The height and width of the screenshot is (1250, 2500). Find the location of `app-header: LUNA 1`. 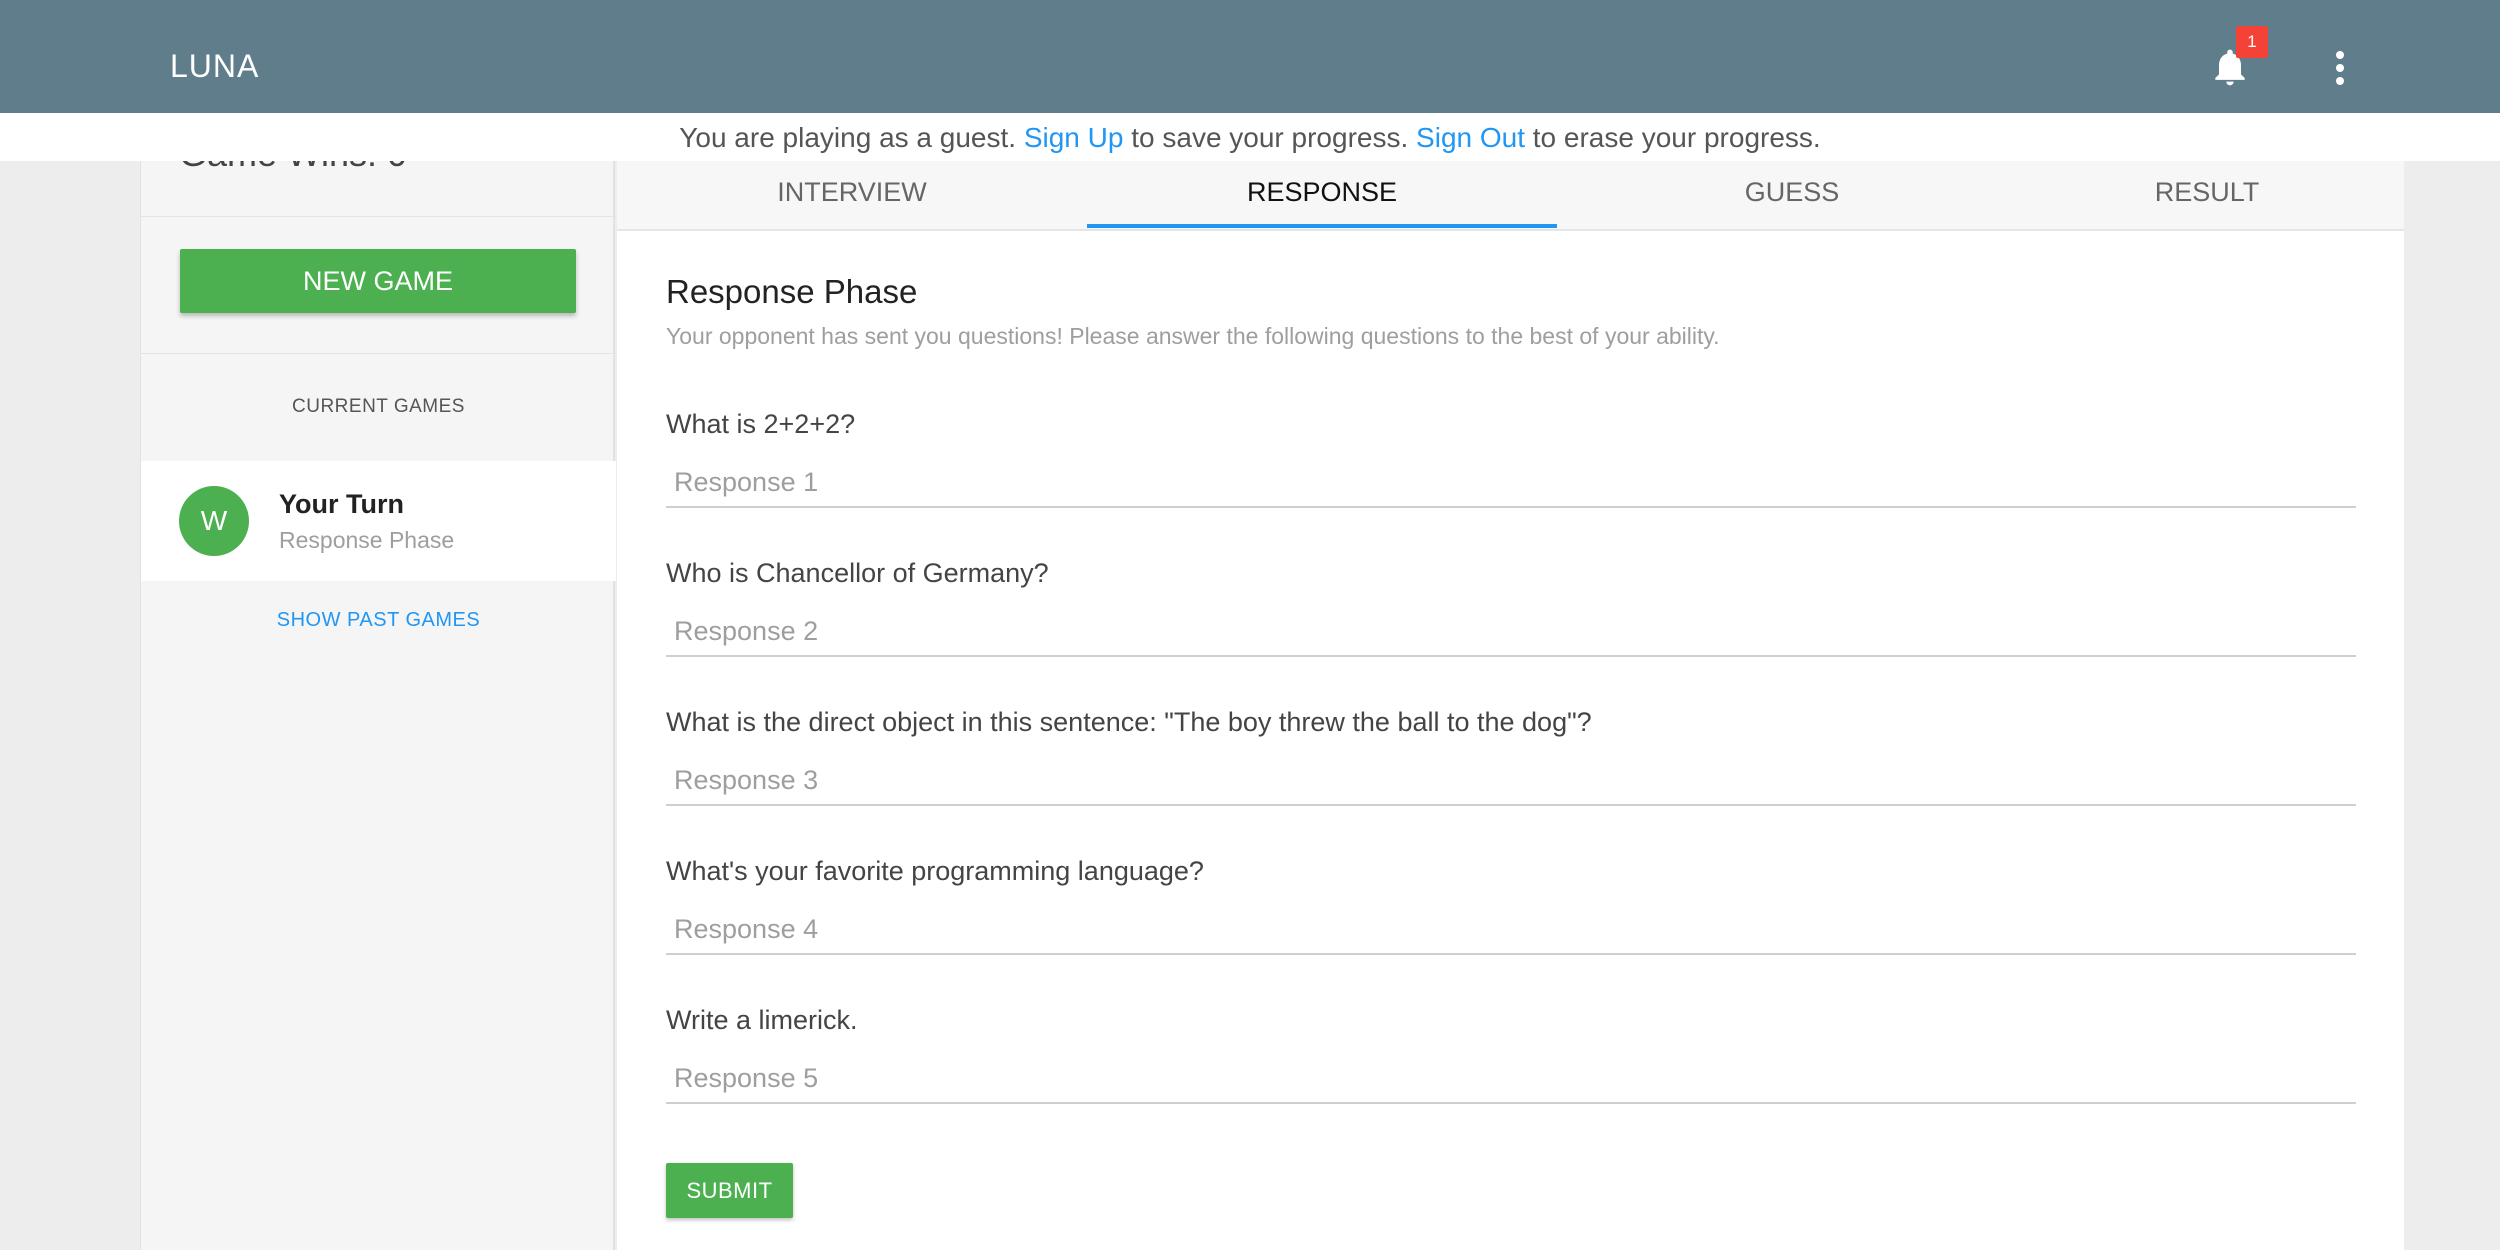

app-header: LUNA 1 is located at coordinates (1250, 56).